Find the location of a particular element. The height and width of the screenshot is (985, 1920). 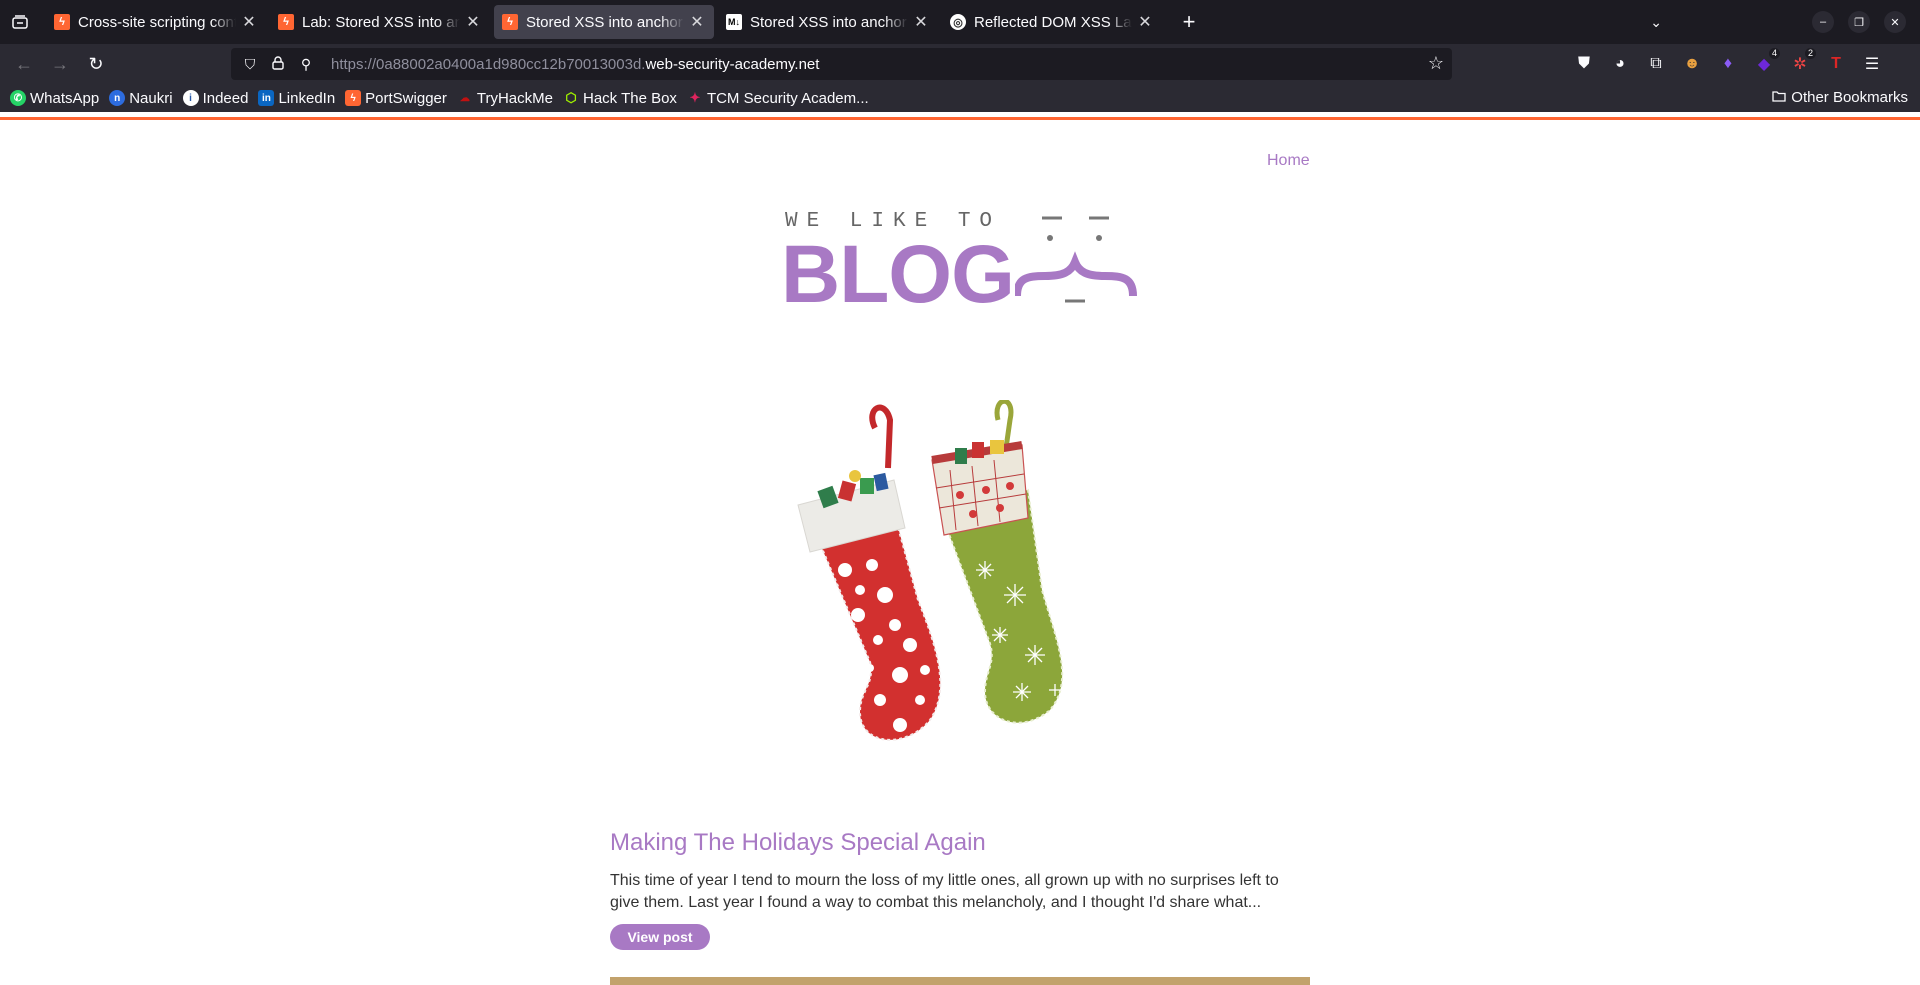

tcm-icon: ✦ is located at coordinates (695, 97).